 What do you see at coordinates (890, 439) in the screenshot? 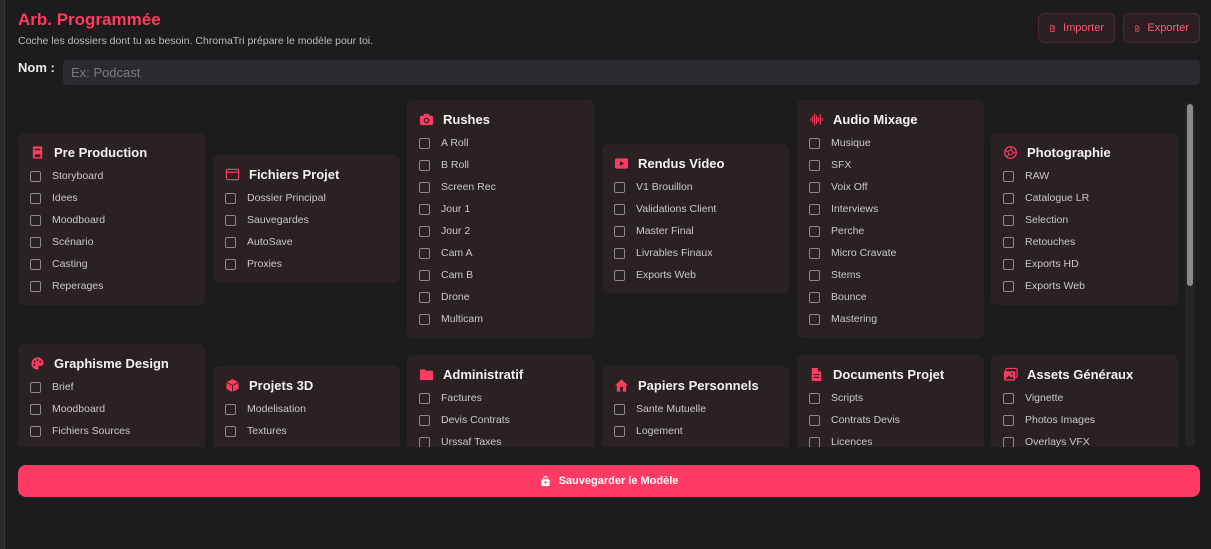
I see `folder-option: Licences` at bounding box center [890, 439].